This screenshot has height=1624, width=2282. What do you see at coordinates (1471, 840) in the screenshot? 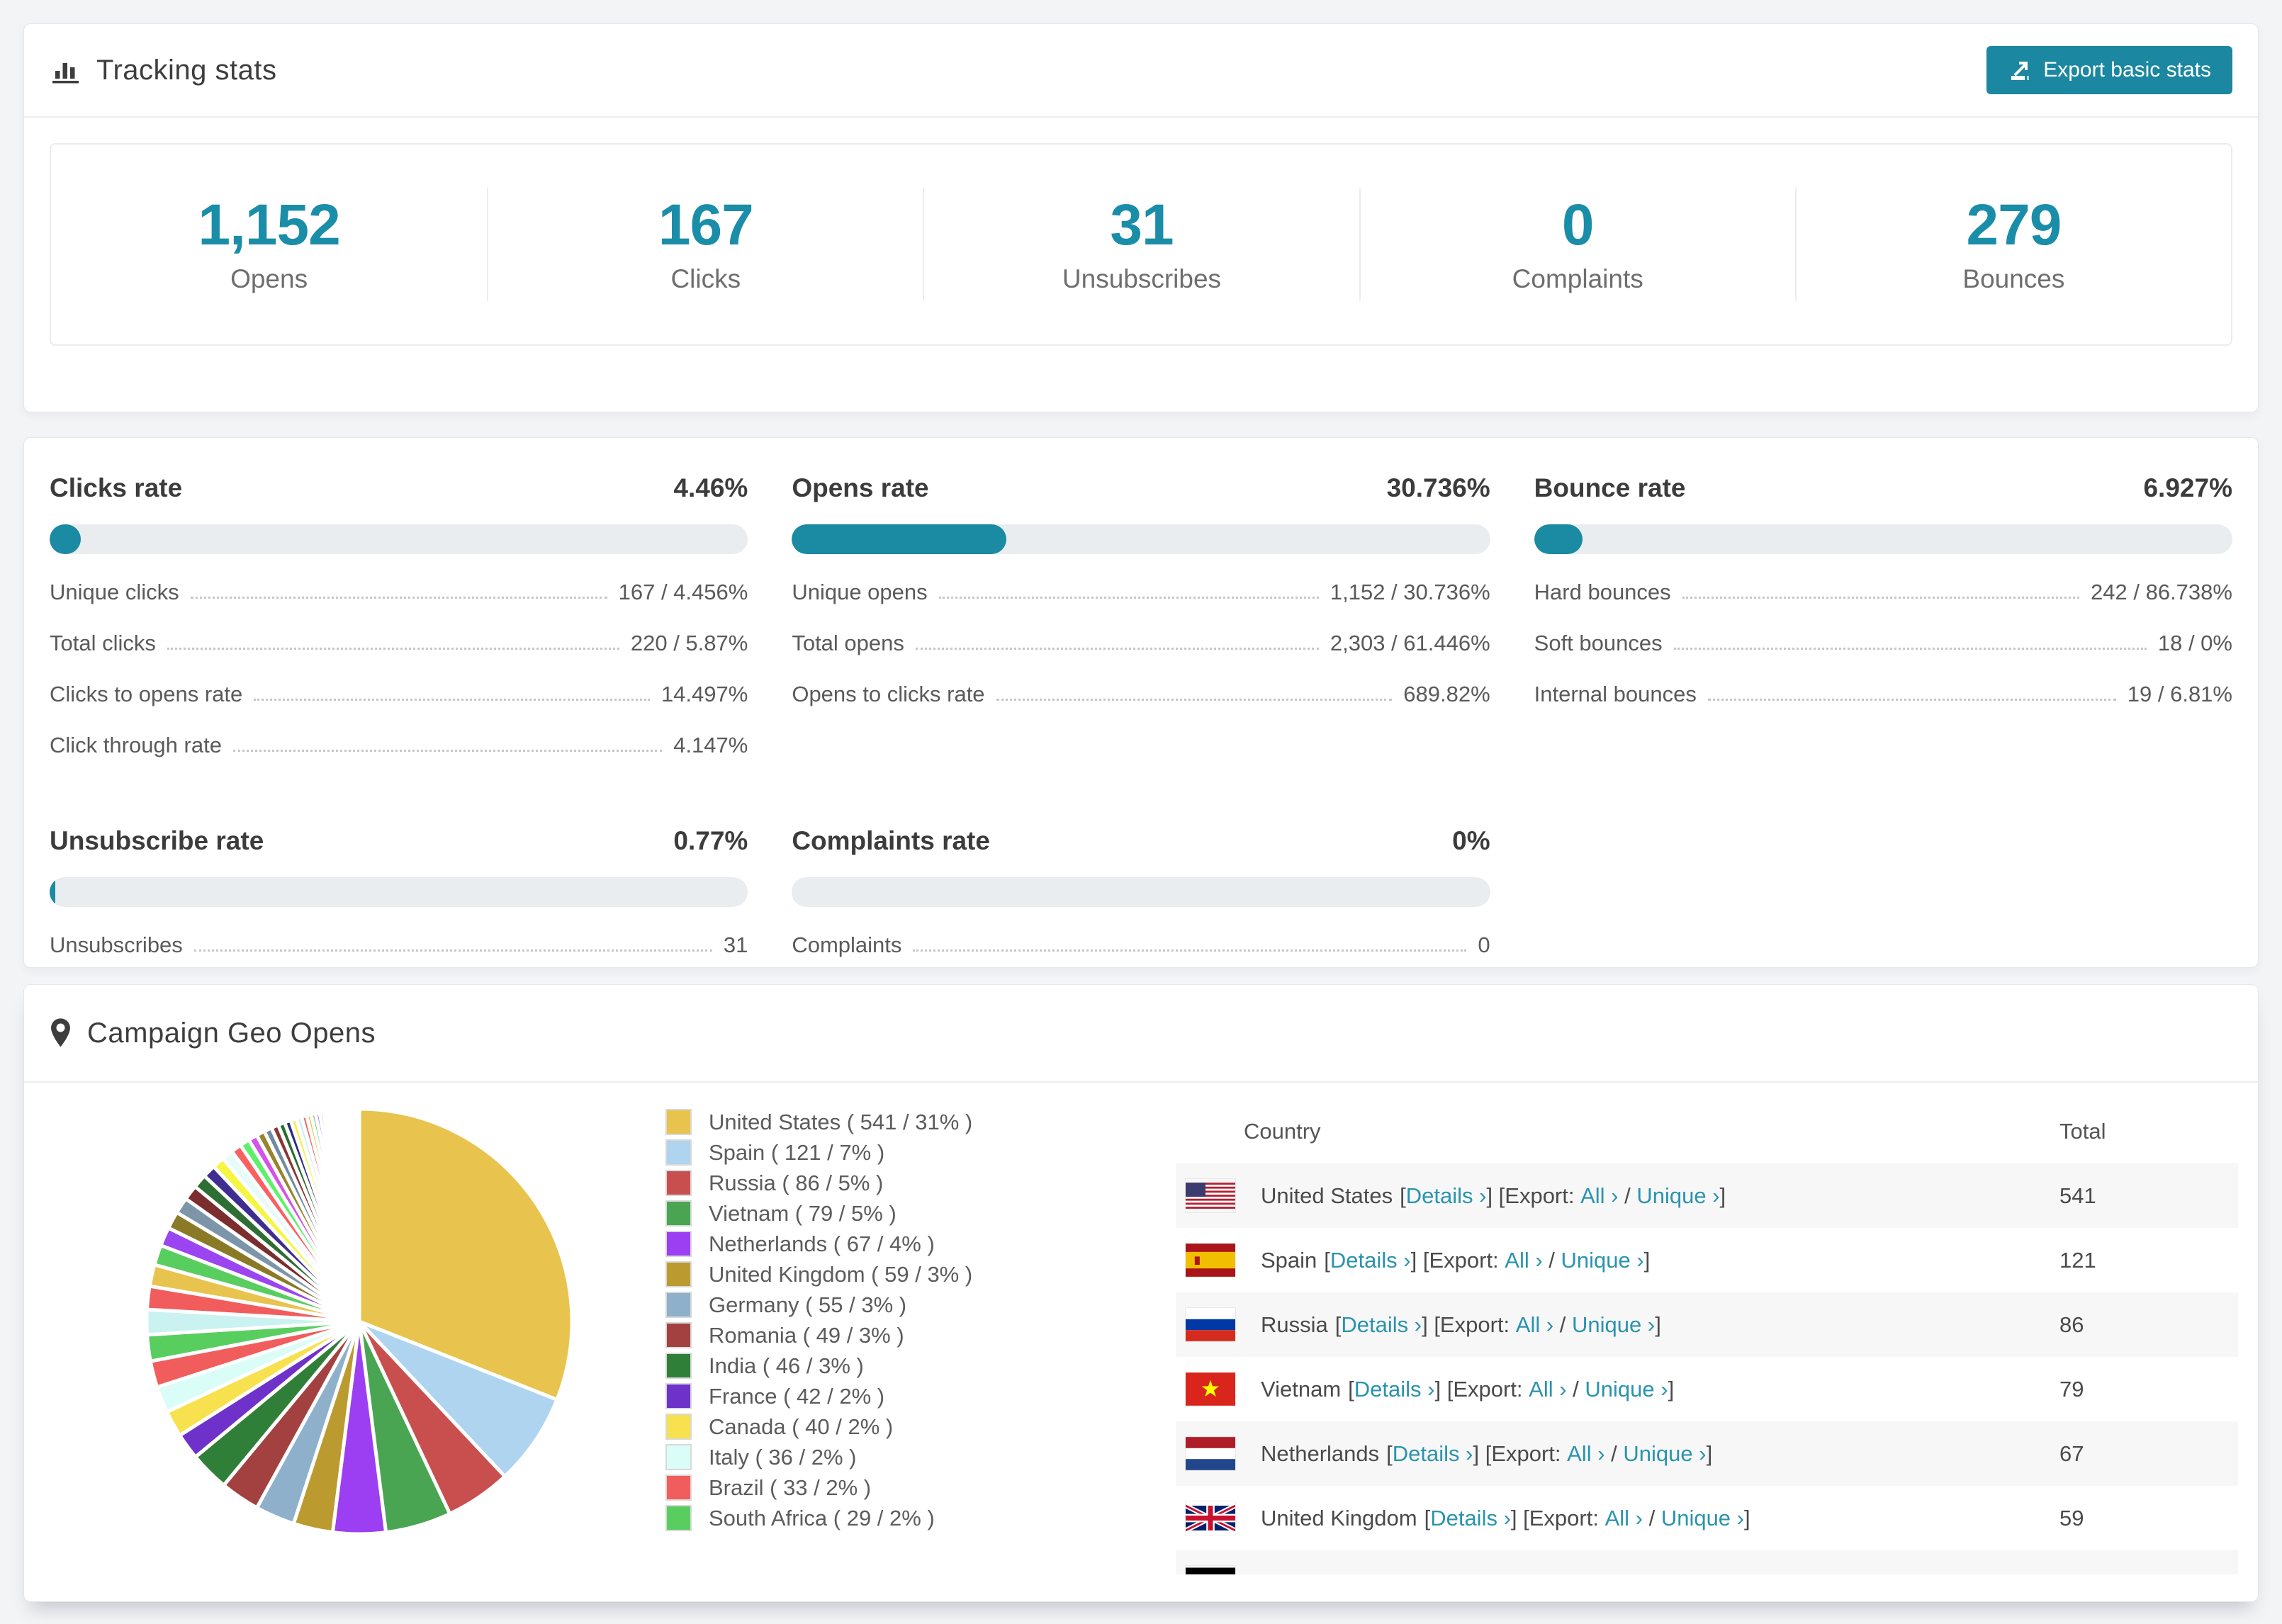
I see `complaints-rate-value: 0%` at bounding box center [1471, 840].